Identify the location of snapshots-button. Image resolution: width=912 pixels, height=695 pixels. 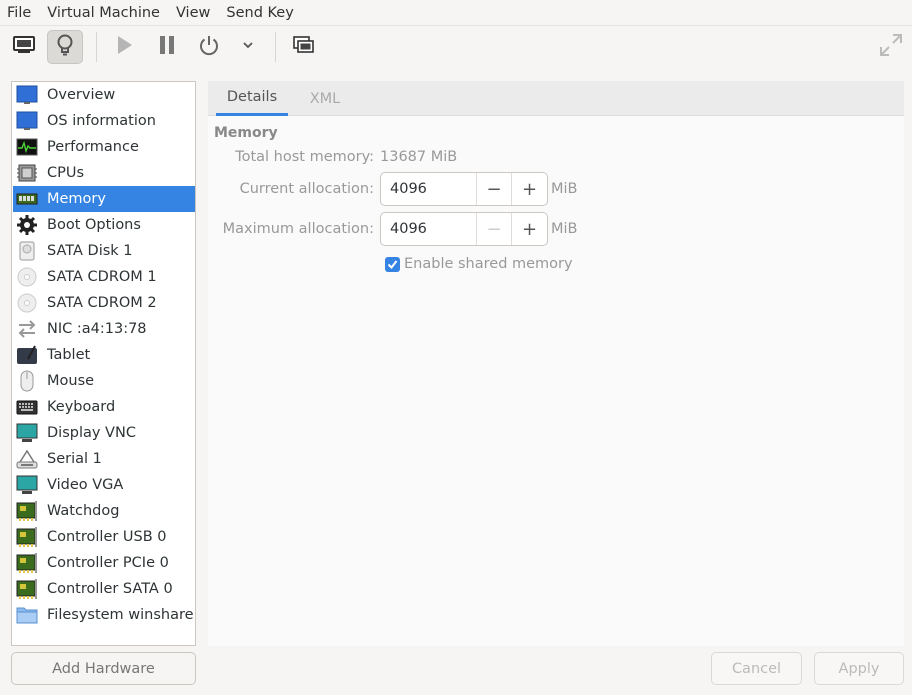
(303, 47).